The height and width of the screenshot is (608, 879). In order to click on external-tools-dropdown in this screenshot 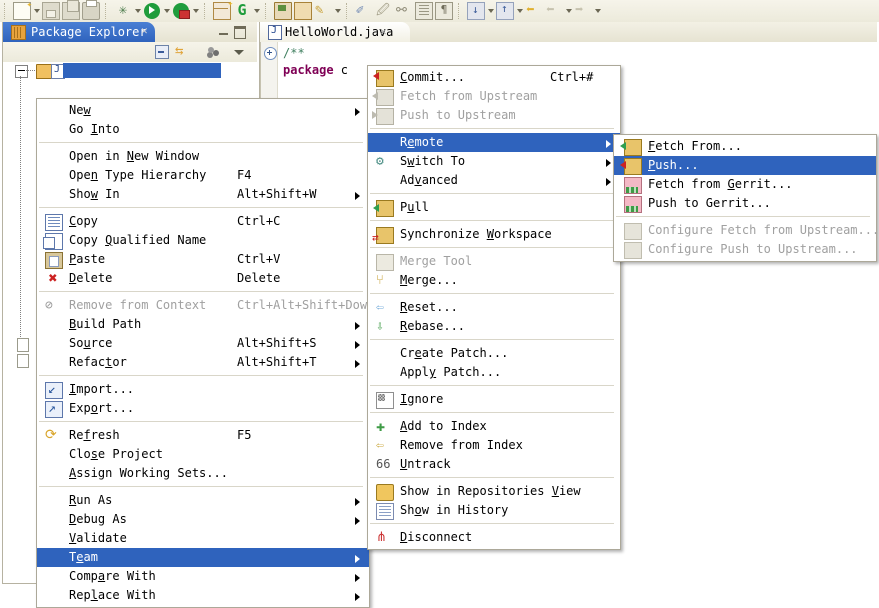, I will do `click(195, 11)`.